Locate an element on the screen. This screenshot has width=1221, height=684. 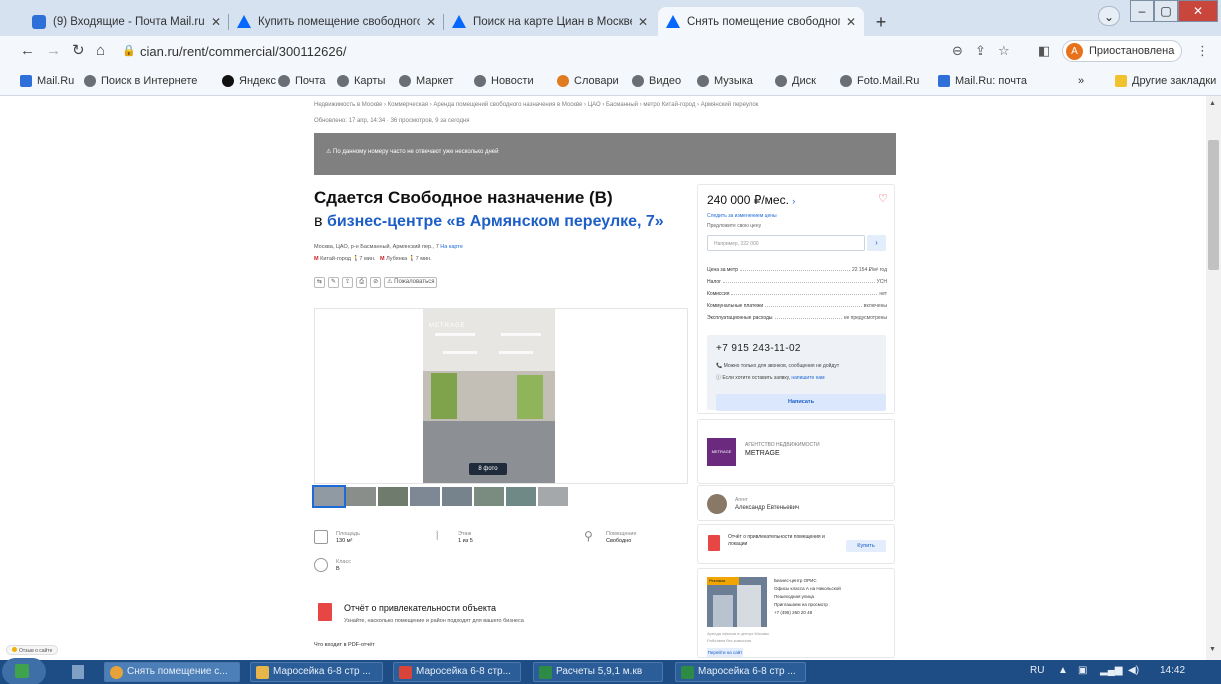
browser-tab-active: Снять помещение свободного ✕ is located at coordinates (761, 21).